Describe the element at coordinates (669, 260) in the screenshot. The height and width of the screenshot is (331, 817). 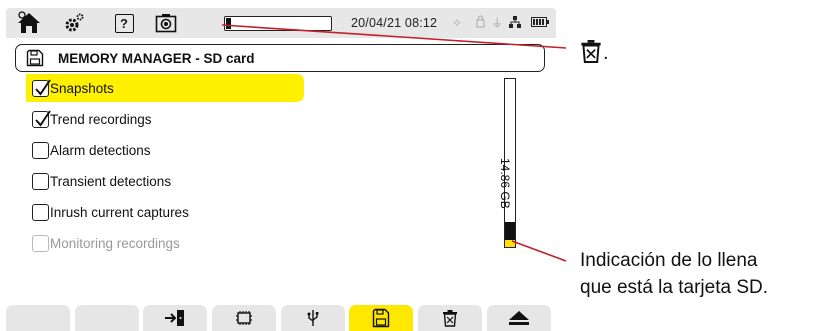
I see `gauge-note-line-1: Indicación de lo llena` at that location.